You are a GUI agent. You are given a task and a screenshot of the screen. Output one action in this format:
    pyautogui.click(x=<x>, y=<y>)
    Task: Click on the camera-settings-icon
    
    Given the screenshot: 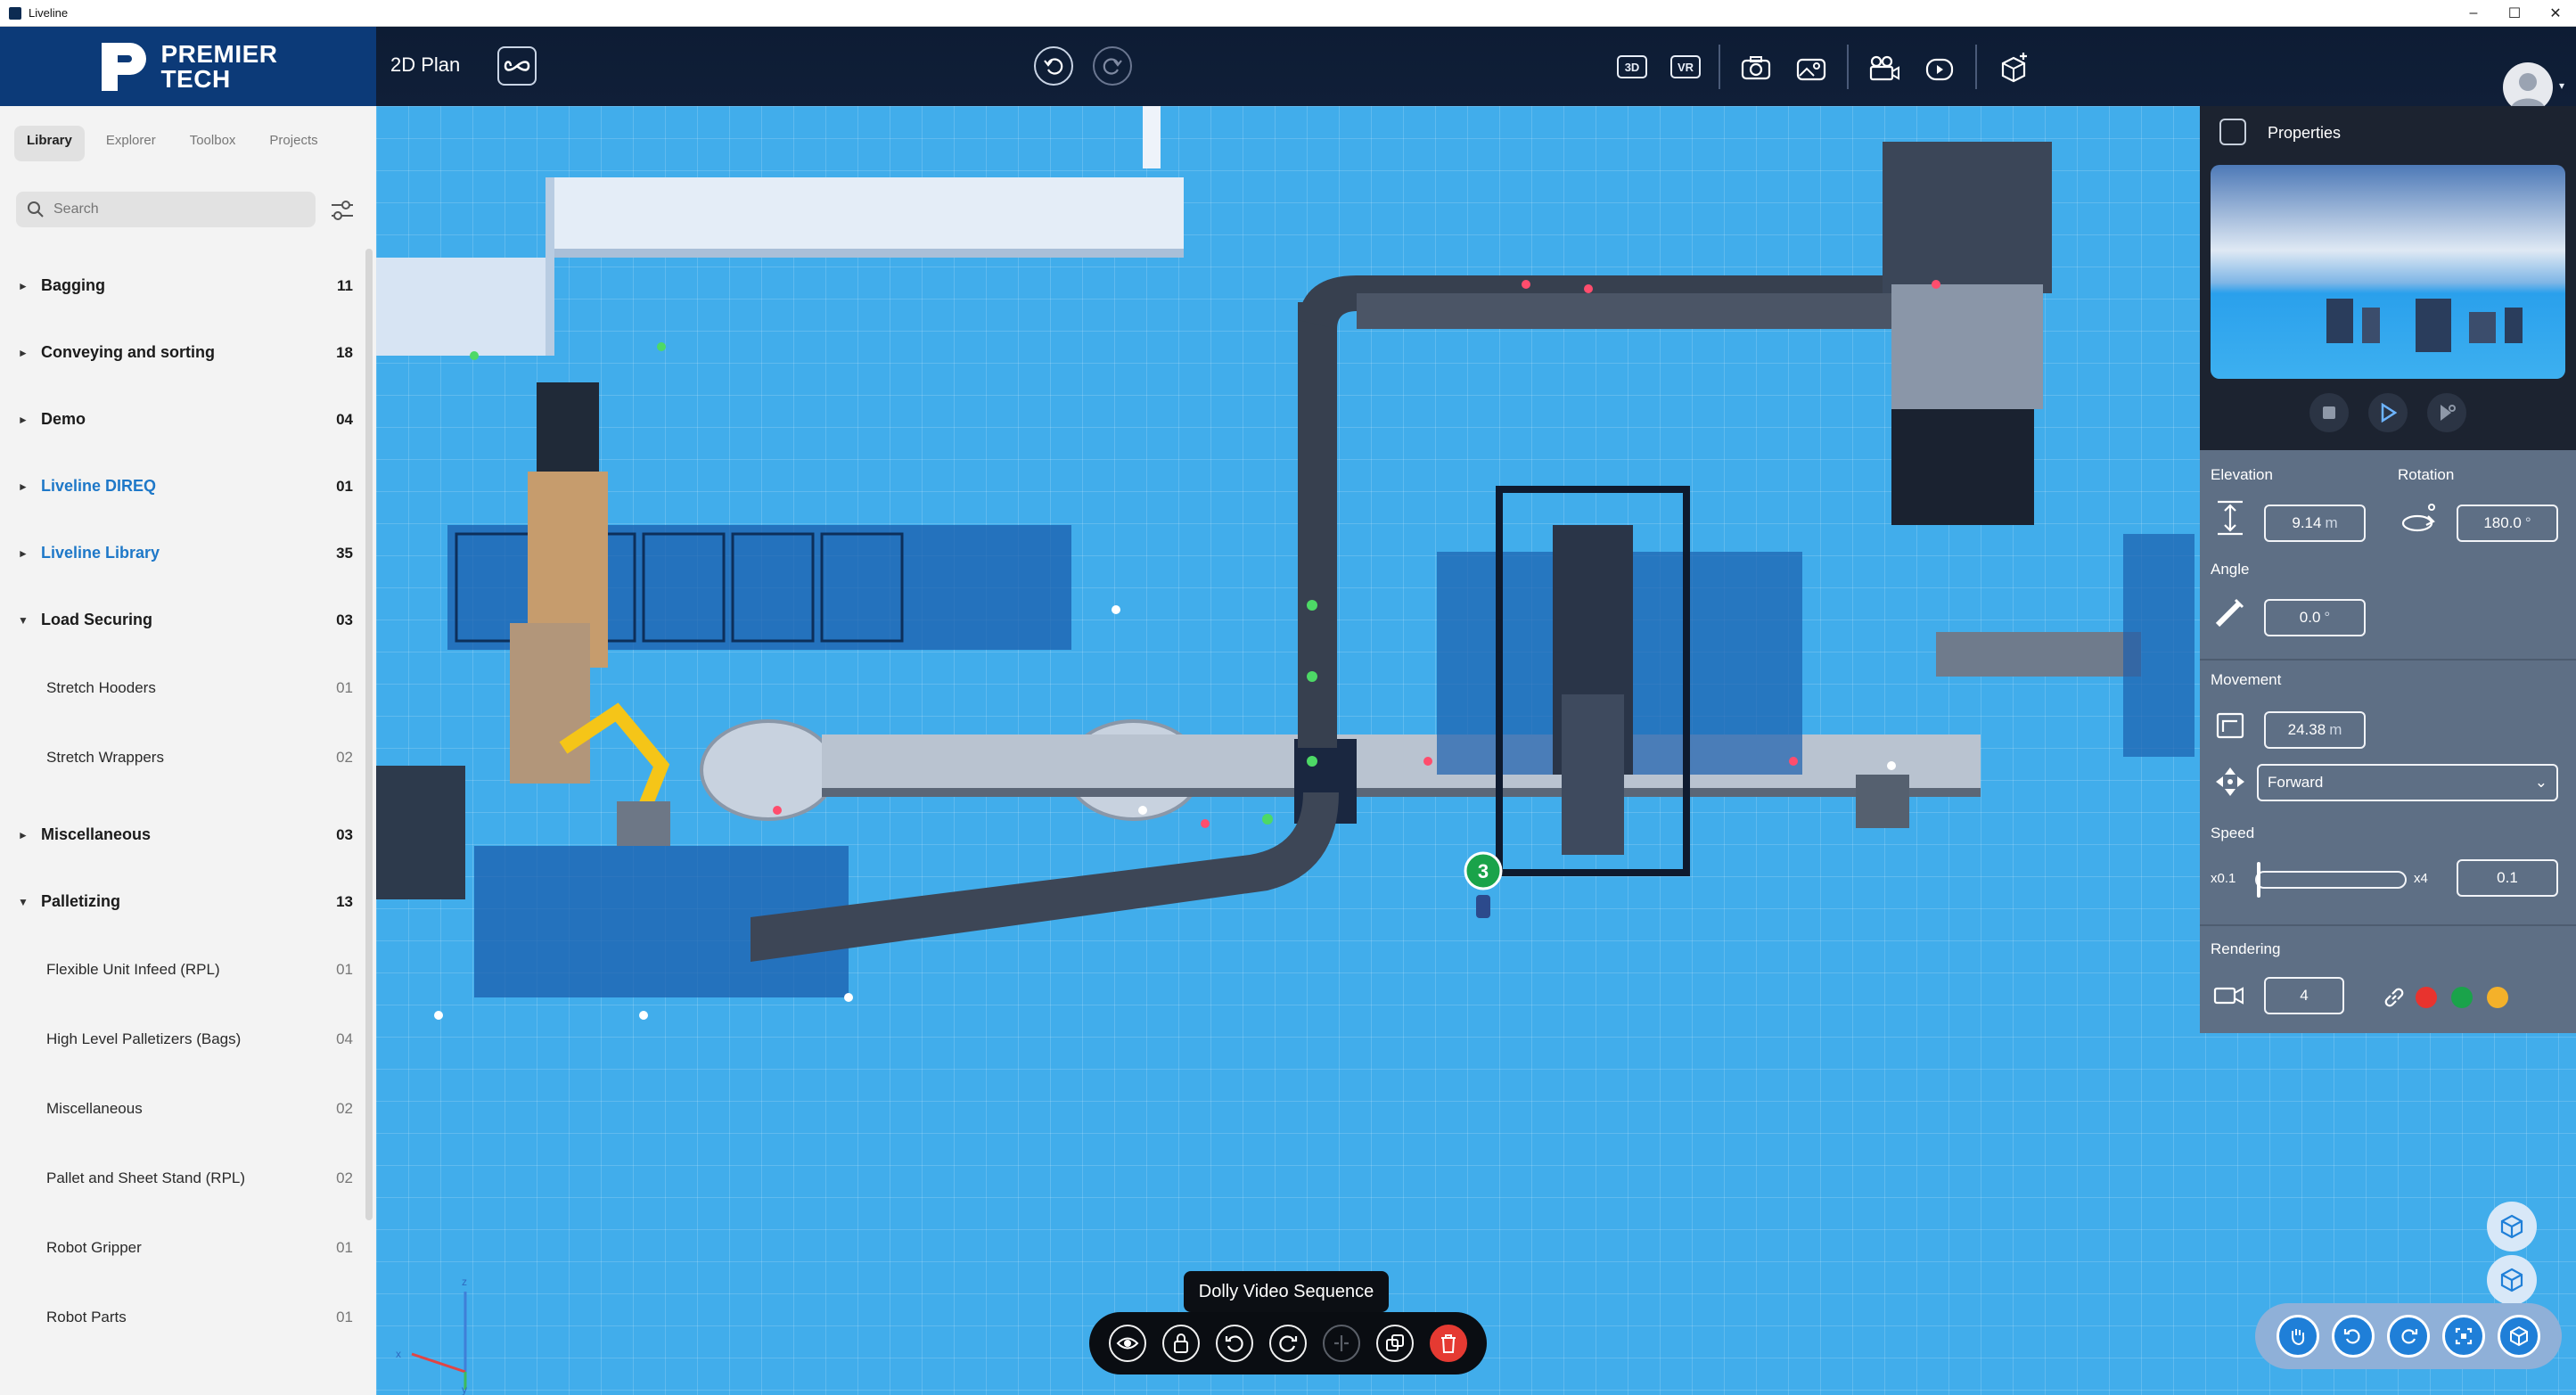 What is the action you would take?
    pyautogui.click(x=2232, y=132)
    